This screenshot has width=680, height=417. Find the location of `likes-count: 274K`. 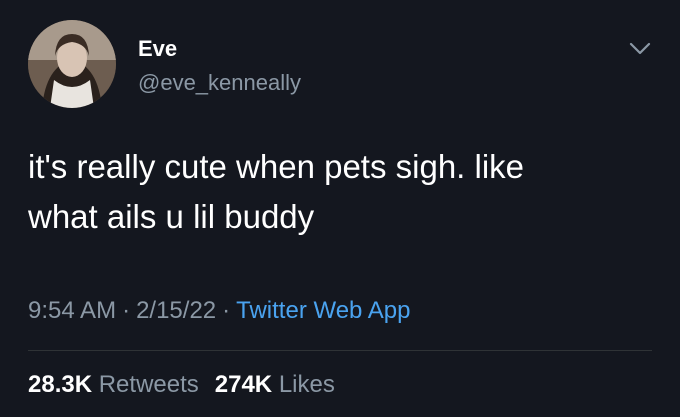

likes-count: 274K is located at coordinates (243, 384).